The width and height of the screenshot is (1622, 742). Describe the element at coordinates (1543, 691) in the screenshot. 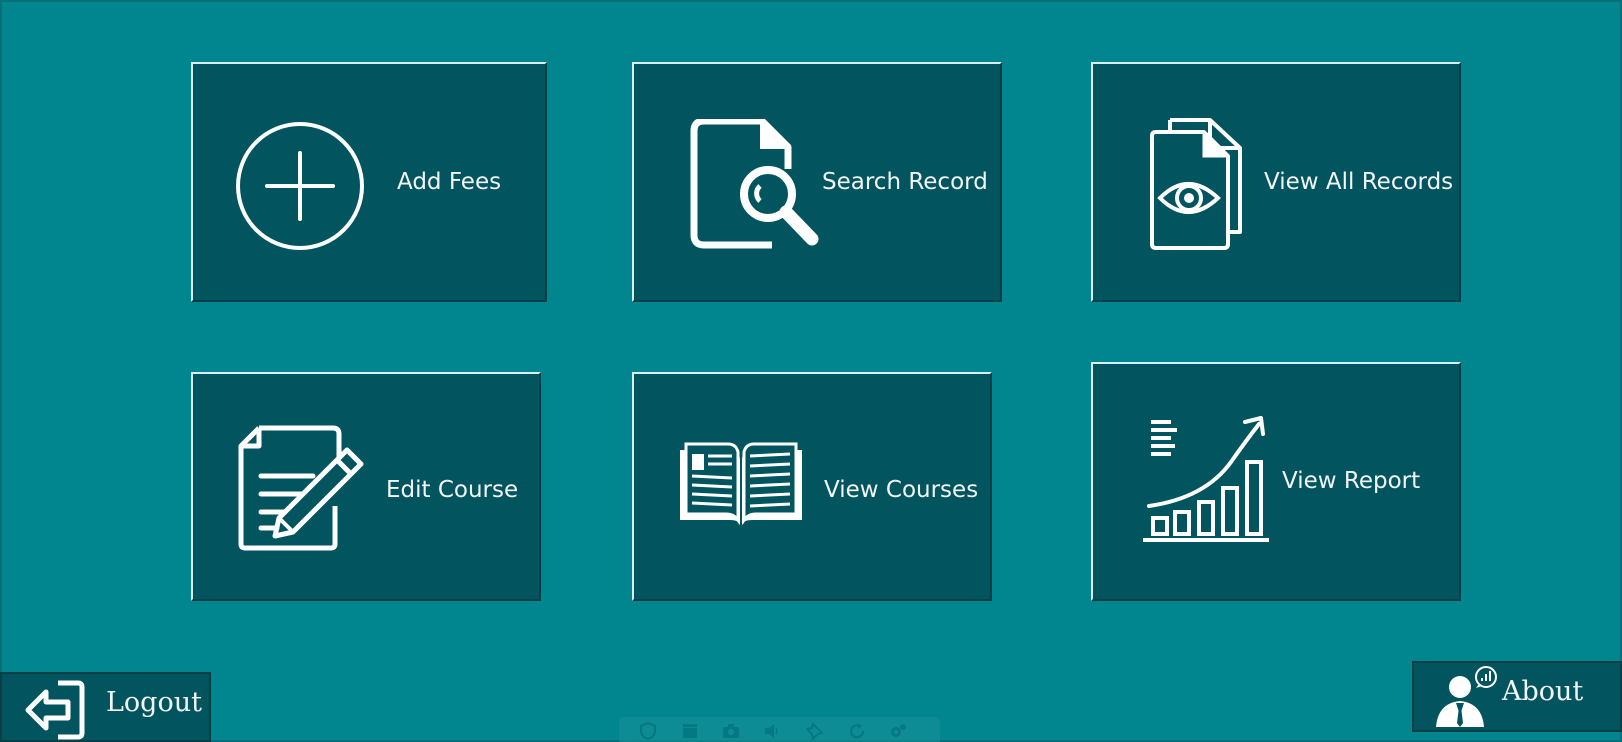

I see `about-label: About` at that location.